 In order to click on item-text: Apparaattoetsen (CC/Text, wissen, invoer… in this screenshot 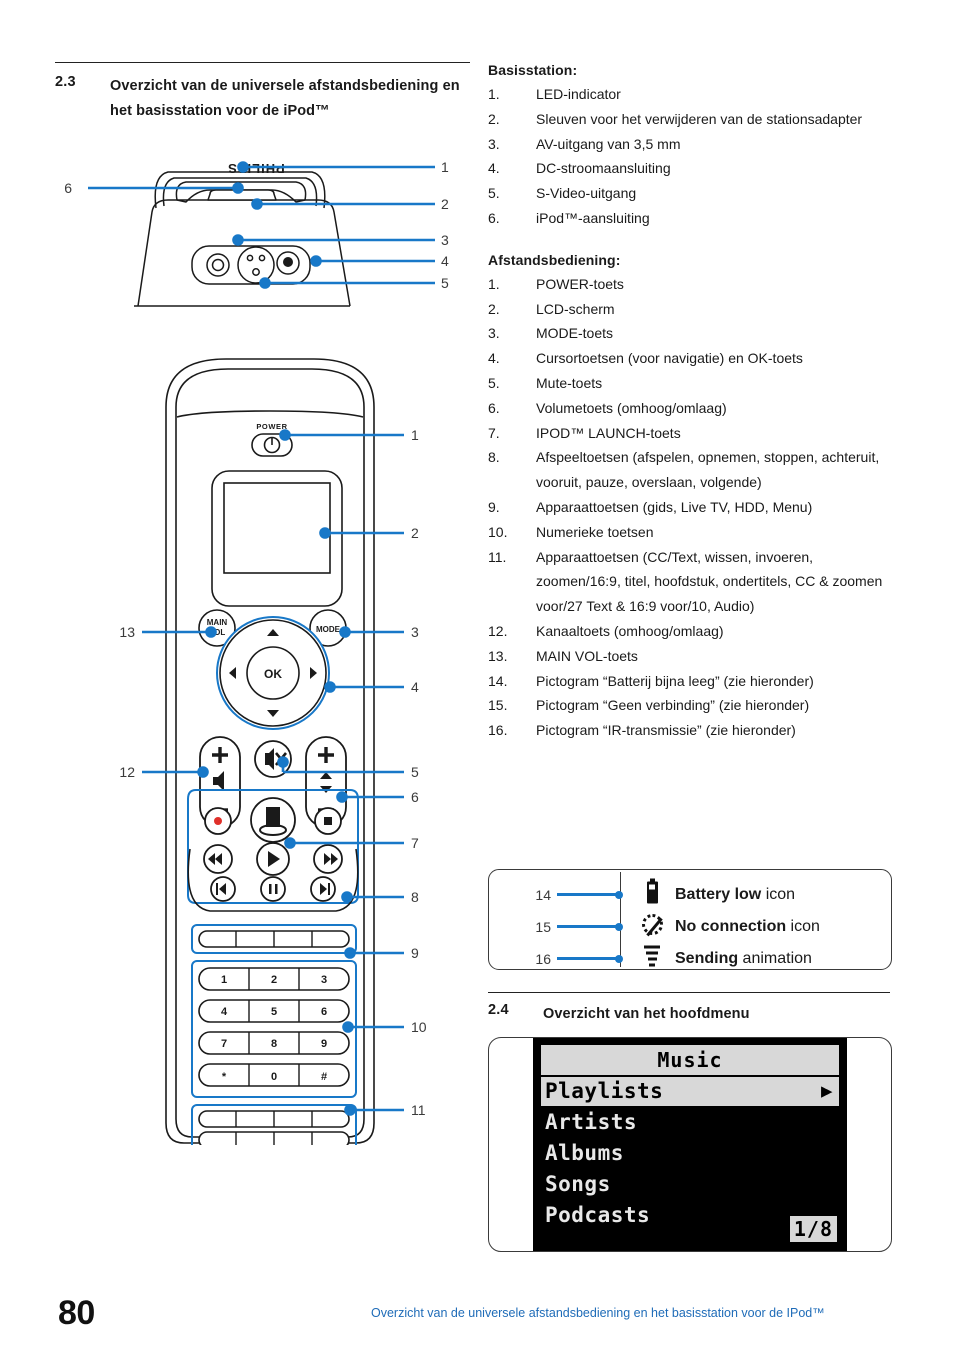, I will do `click(709, 581)`.